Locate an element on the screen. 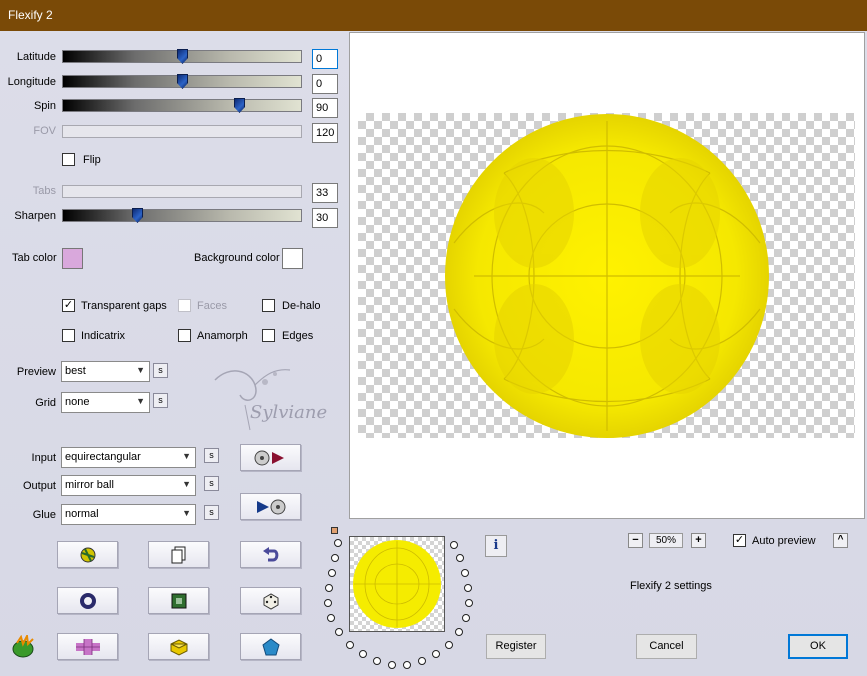  sharpen-slider is located at coordinates (182, 215).